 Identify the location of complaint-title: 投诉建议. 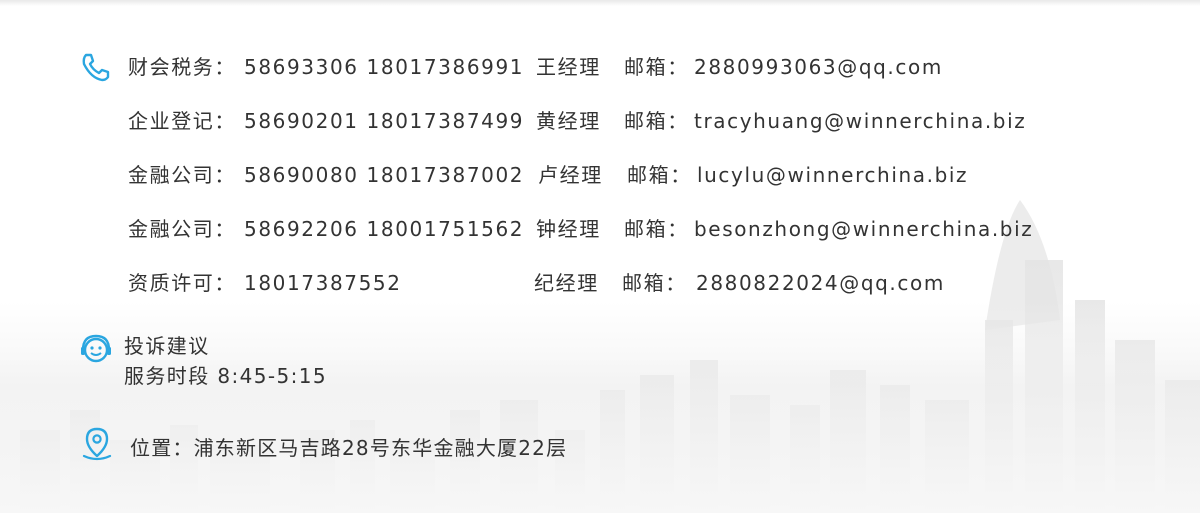
(167, 346).